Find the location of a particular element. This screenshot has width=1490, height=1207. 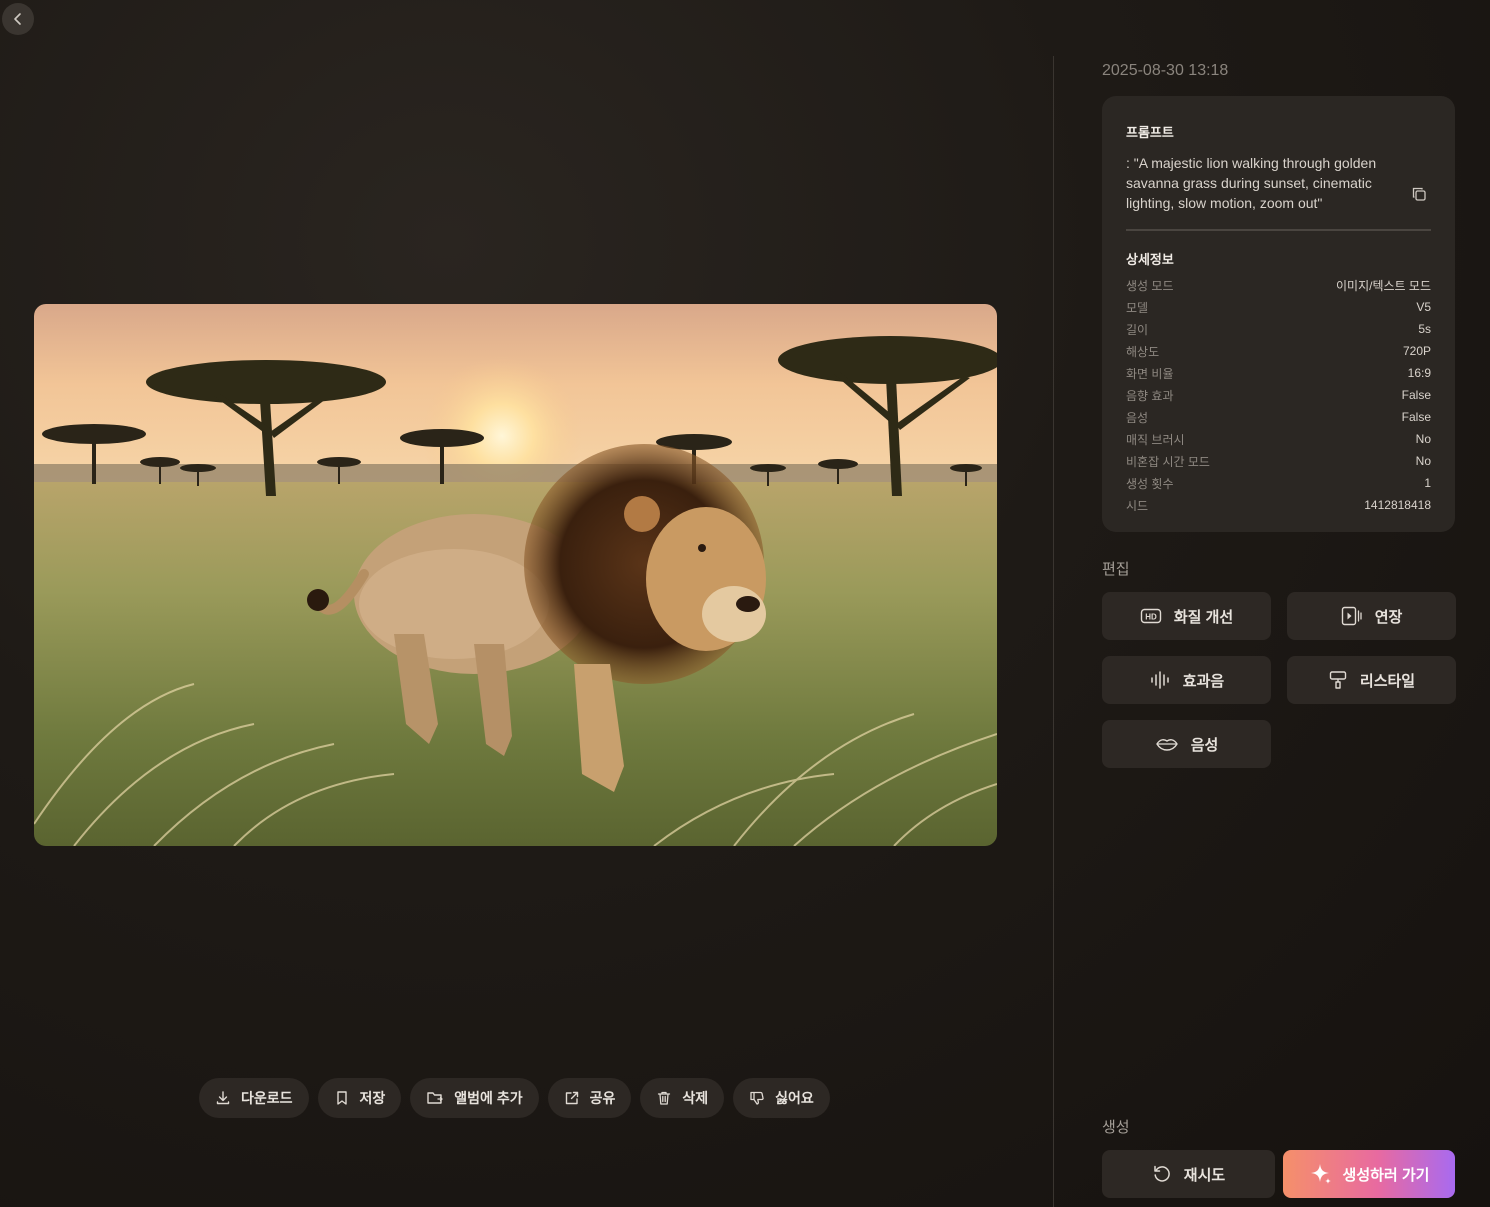

detail-value: V5 is located at coordinates (1423, 307).